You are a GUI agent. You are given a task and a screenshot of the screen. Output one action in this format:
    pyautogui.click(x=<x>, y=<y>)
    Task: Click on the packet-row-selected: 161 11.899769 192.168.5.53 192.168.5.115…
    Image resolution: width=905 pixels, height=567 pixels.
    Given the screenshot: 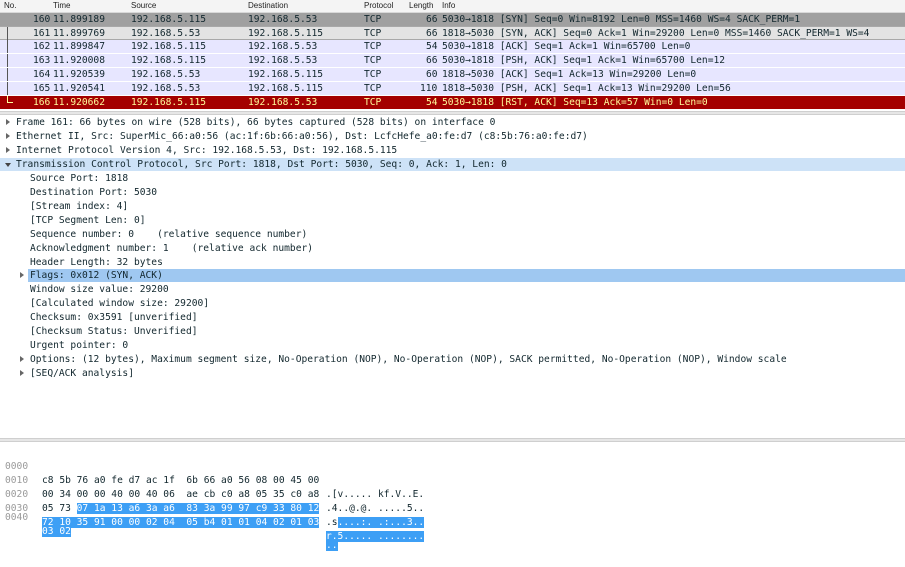 What is the action you would take?
    pyautogui.click(x=452, y=33)
    